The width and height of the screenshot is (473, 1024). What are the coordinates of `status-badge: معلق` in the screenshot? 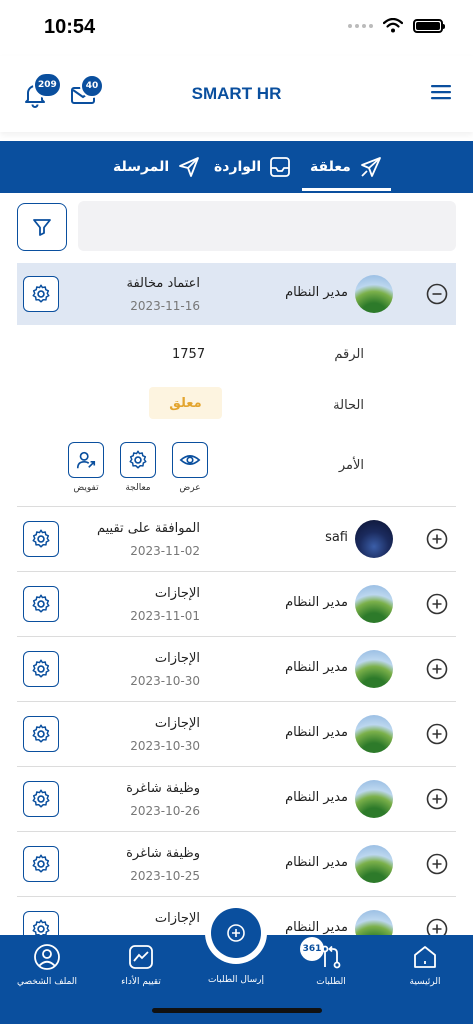 It's located at (185, 403).